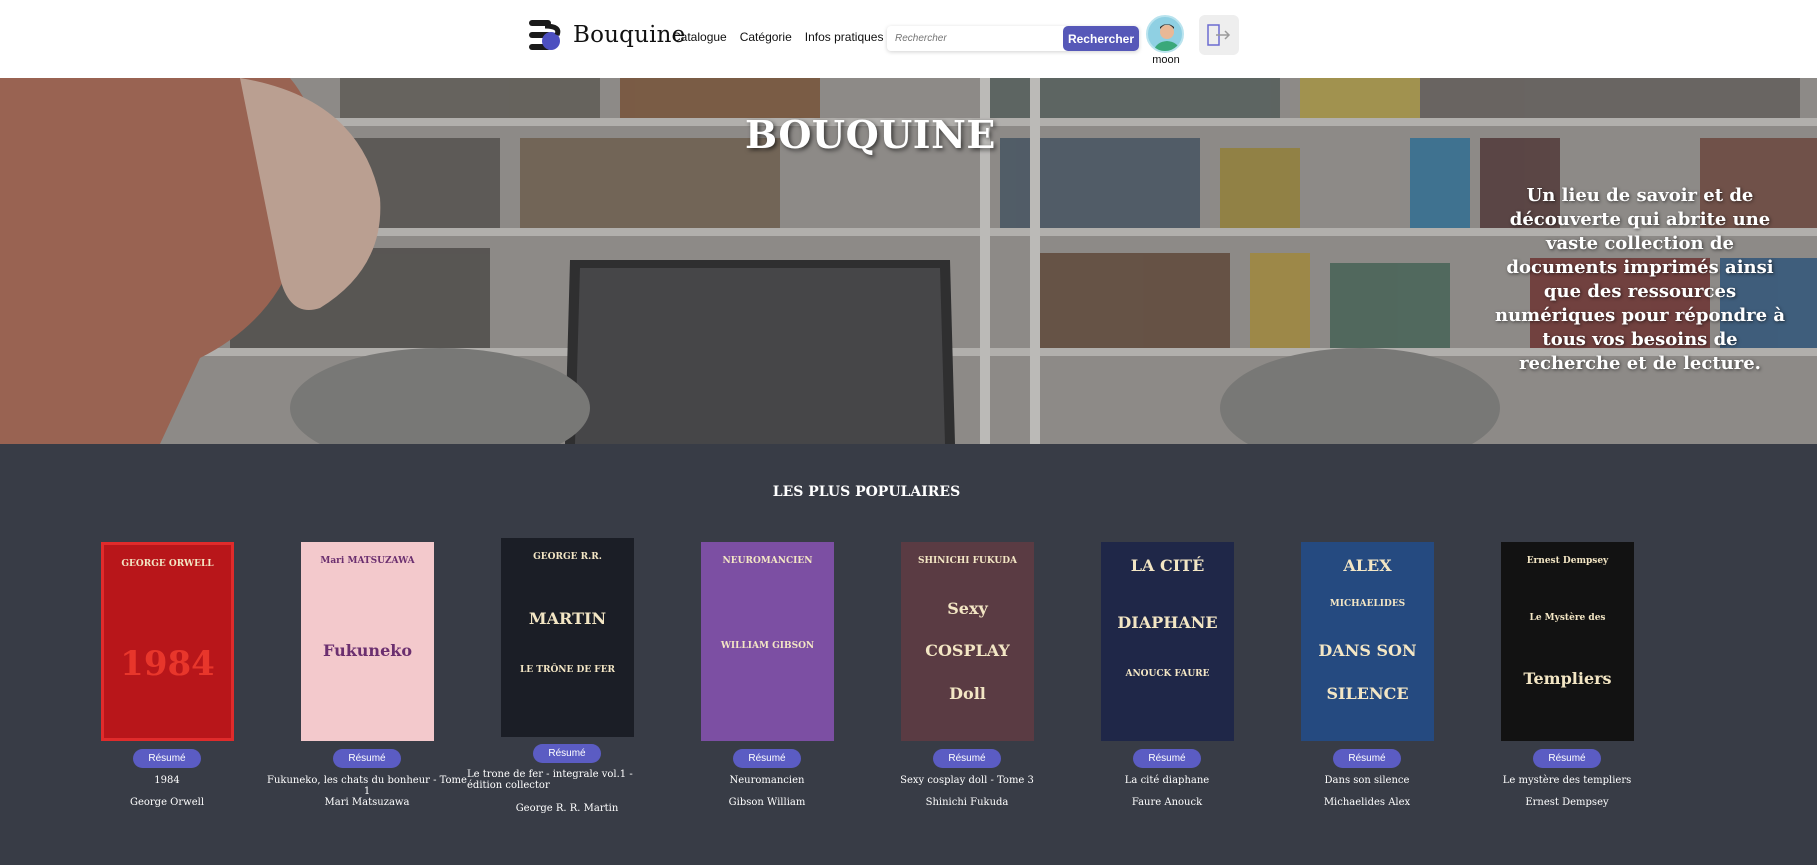  I want to click on hero-title: BOUQUINE, so click(870, 134).